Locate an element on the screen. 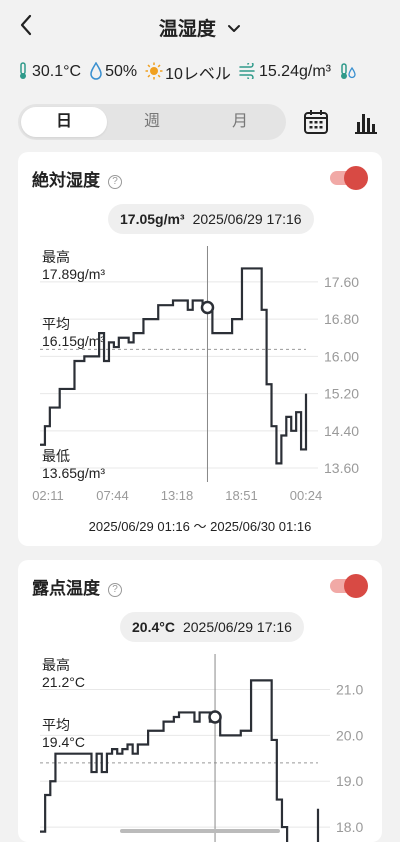  sensor-stats: 30.1°C 50% 10レベル 15.24g/m³ is located at coordinates (208, 72).